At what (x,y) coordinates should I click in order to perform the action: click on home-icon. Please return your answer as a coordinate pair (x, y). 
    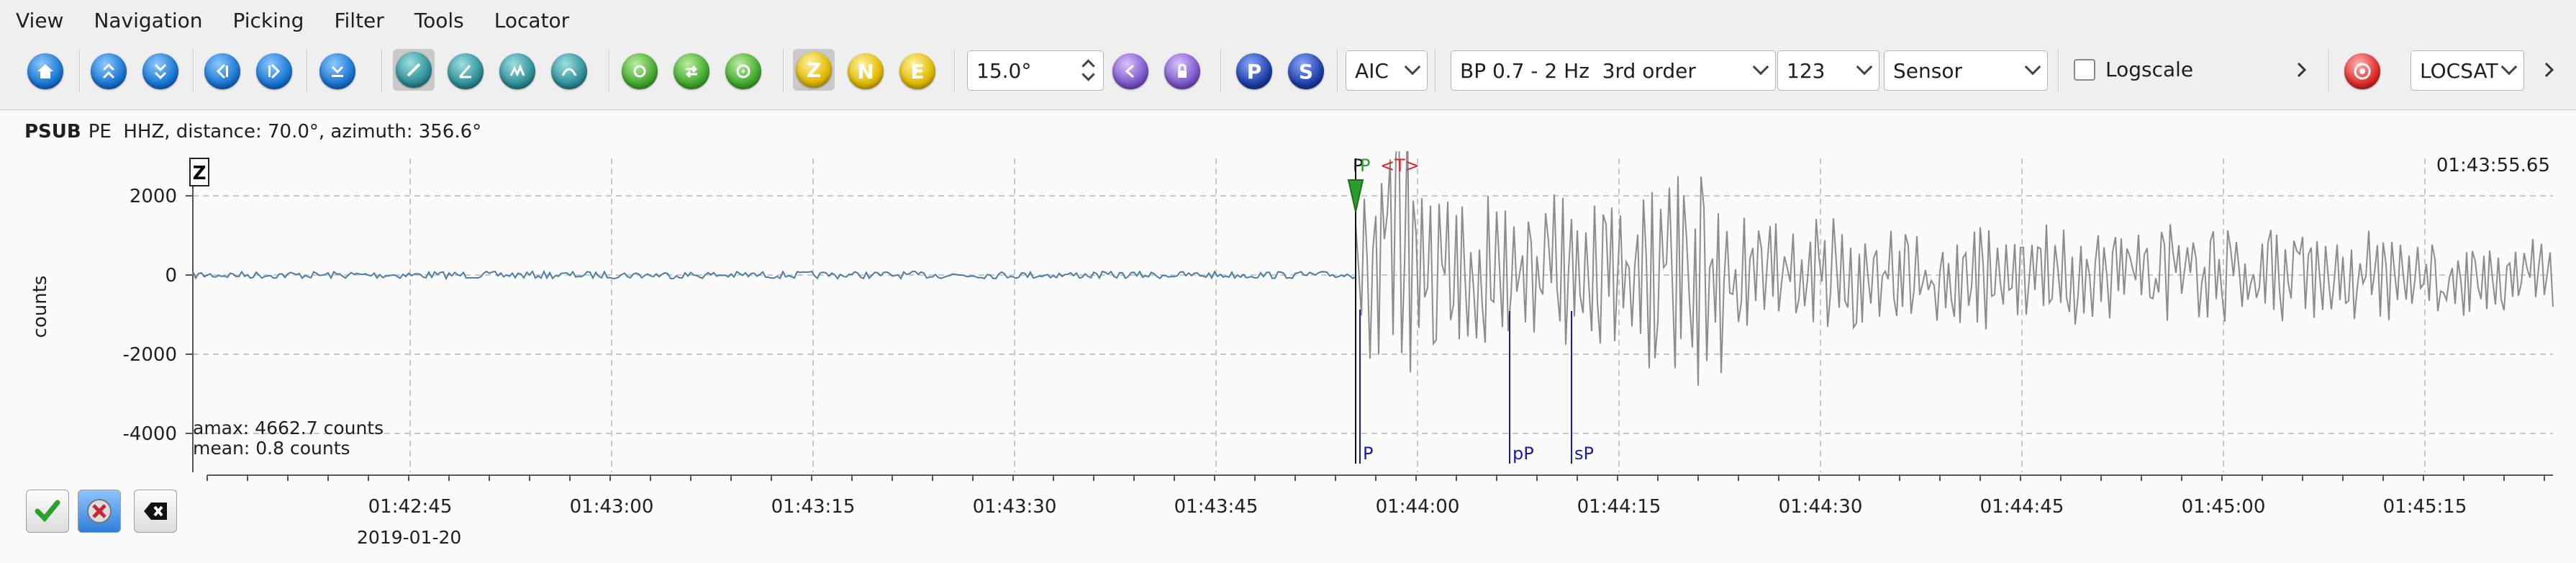
    Looking at the image, I should click on (45, 71).